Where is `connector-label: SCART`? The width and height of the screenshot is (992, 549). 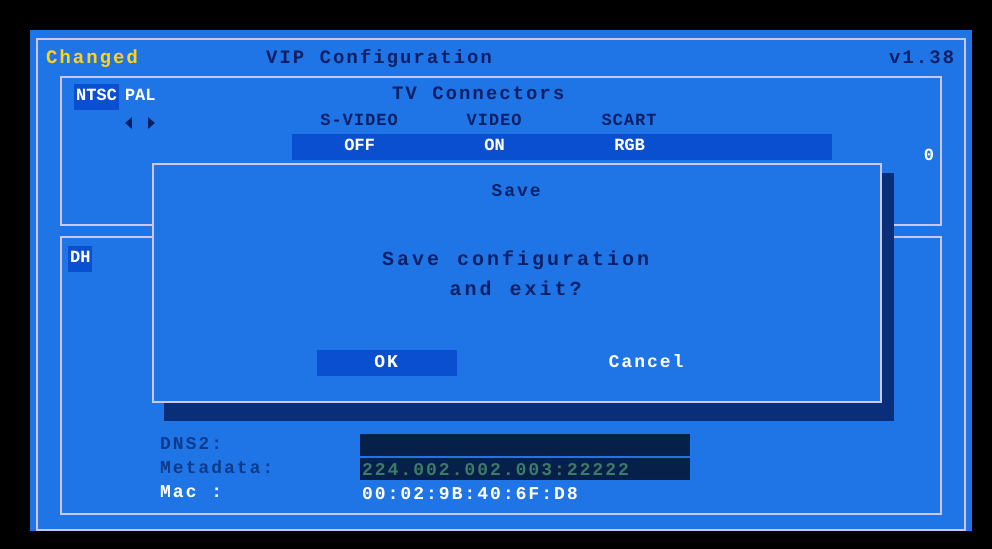
connector-label: SCART is located at coordinates (629, 121).